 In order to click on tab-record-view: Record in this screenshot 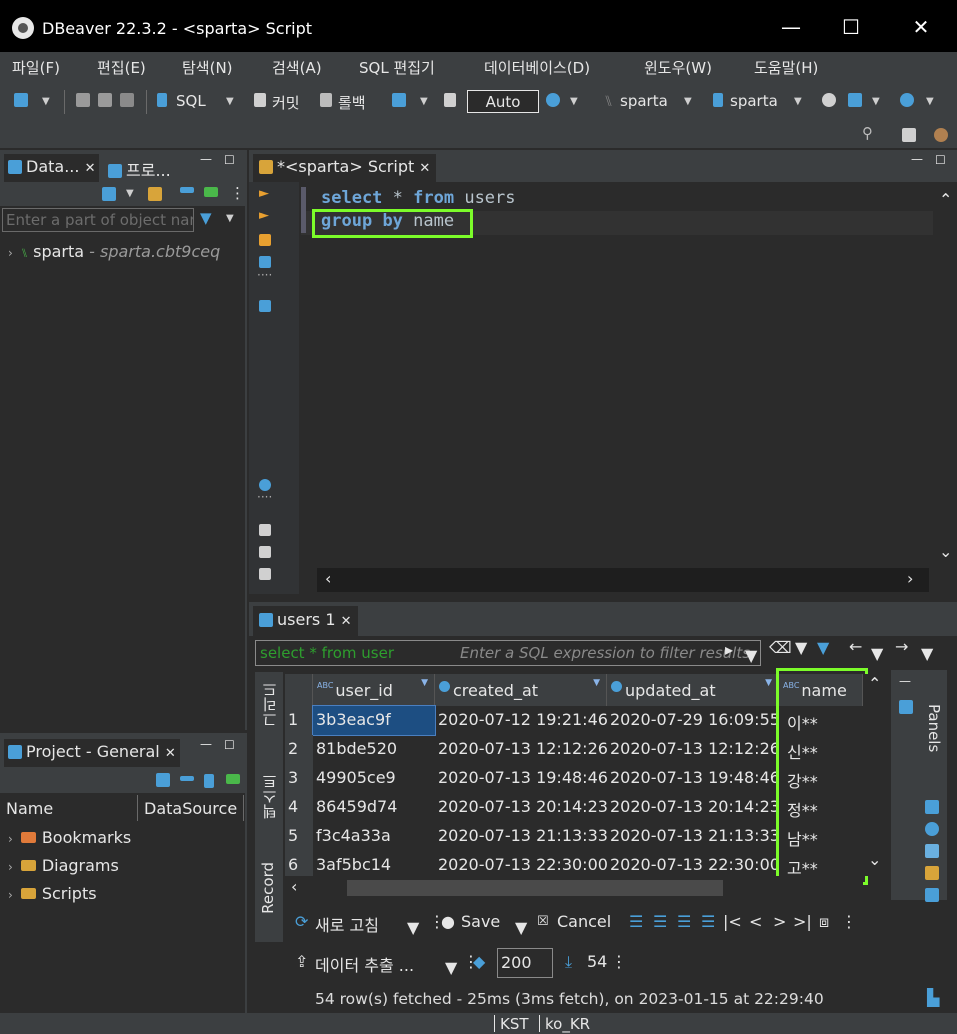, I will do `click(268, 888)`.